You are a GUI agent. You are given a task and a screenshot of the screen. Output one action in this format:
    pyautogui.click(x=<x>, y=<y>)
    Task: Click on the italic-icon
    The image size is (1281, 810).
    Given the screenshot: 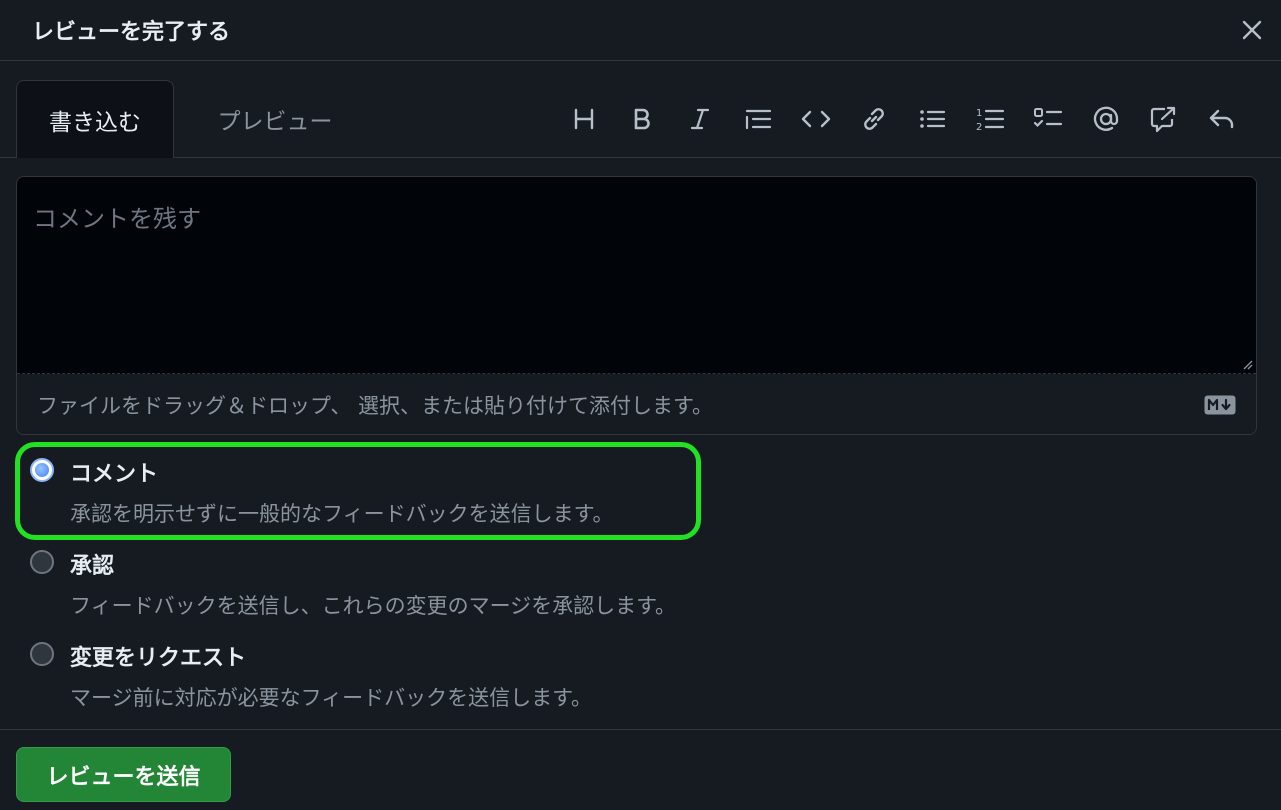 What is the action you would take?
    pyautogui.click(x=700, y=119)
    